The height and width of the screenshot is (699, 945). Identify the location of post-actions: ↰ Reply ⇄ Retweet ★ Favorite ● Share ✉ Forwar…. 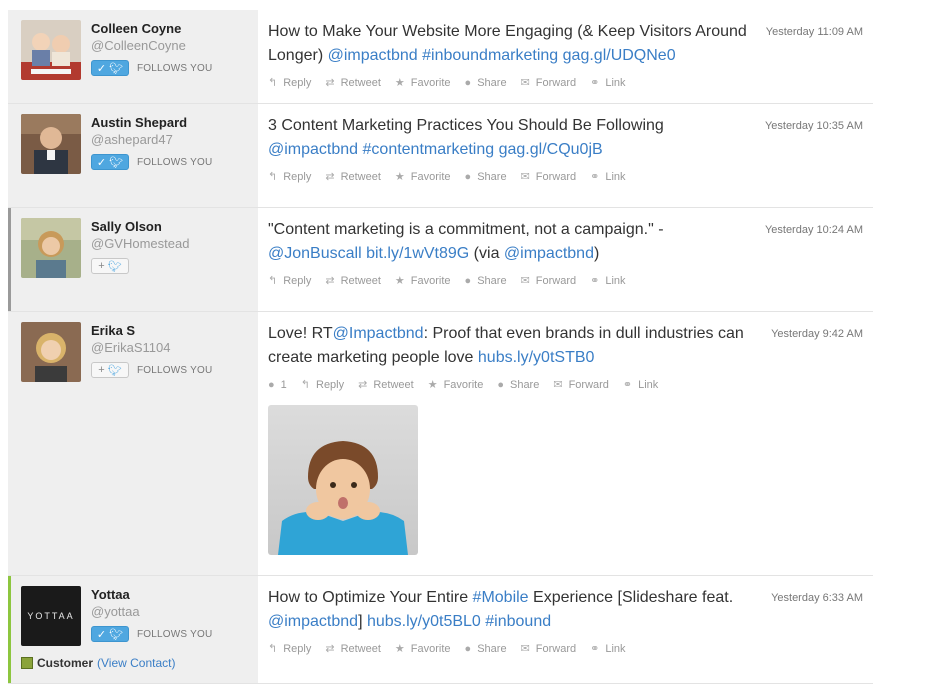
(565, 177).